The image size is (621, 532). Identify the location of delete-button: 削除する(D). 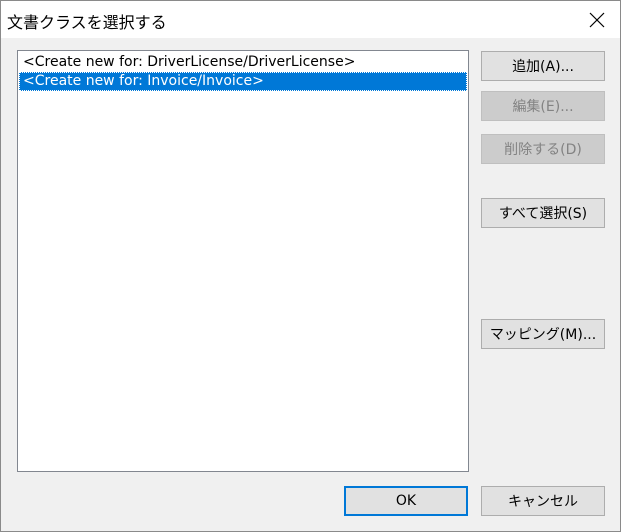
(543, 149).